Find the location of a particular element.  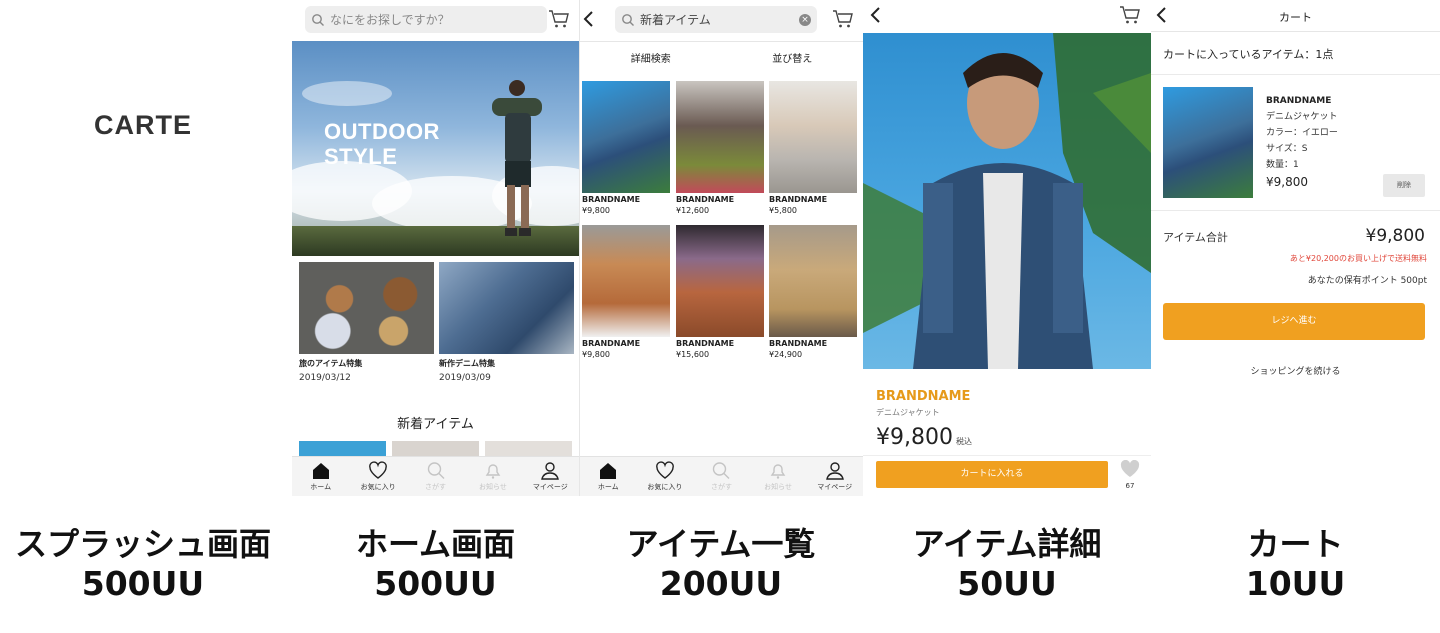

caption-splash: スプラッシュ画面 500UU is located at coordinates (142, 564).